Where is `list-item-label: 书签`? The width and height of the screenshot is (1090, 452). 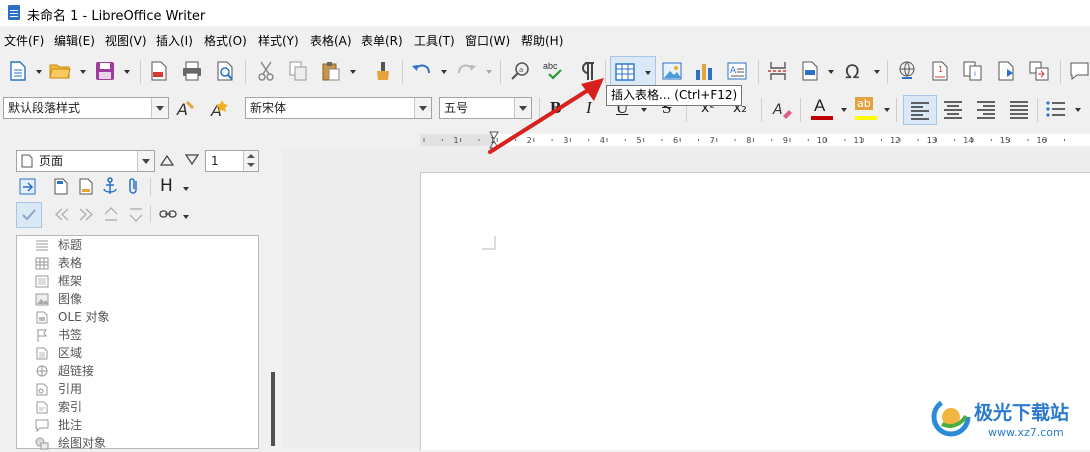 list-item-label: 书签 is located at coordinates (70, 335).